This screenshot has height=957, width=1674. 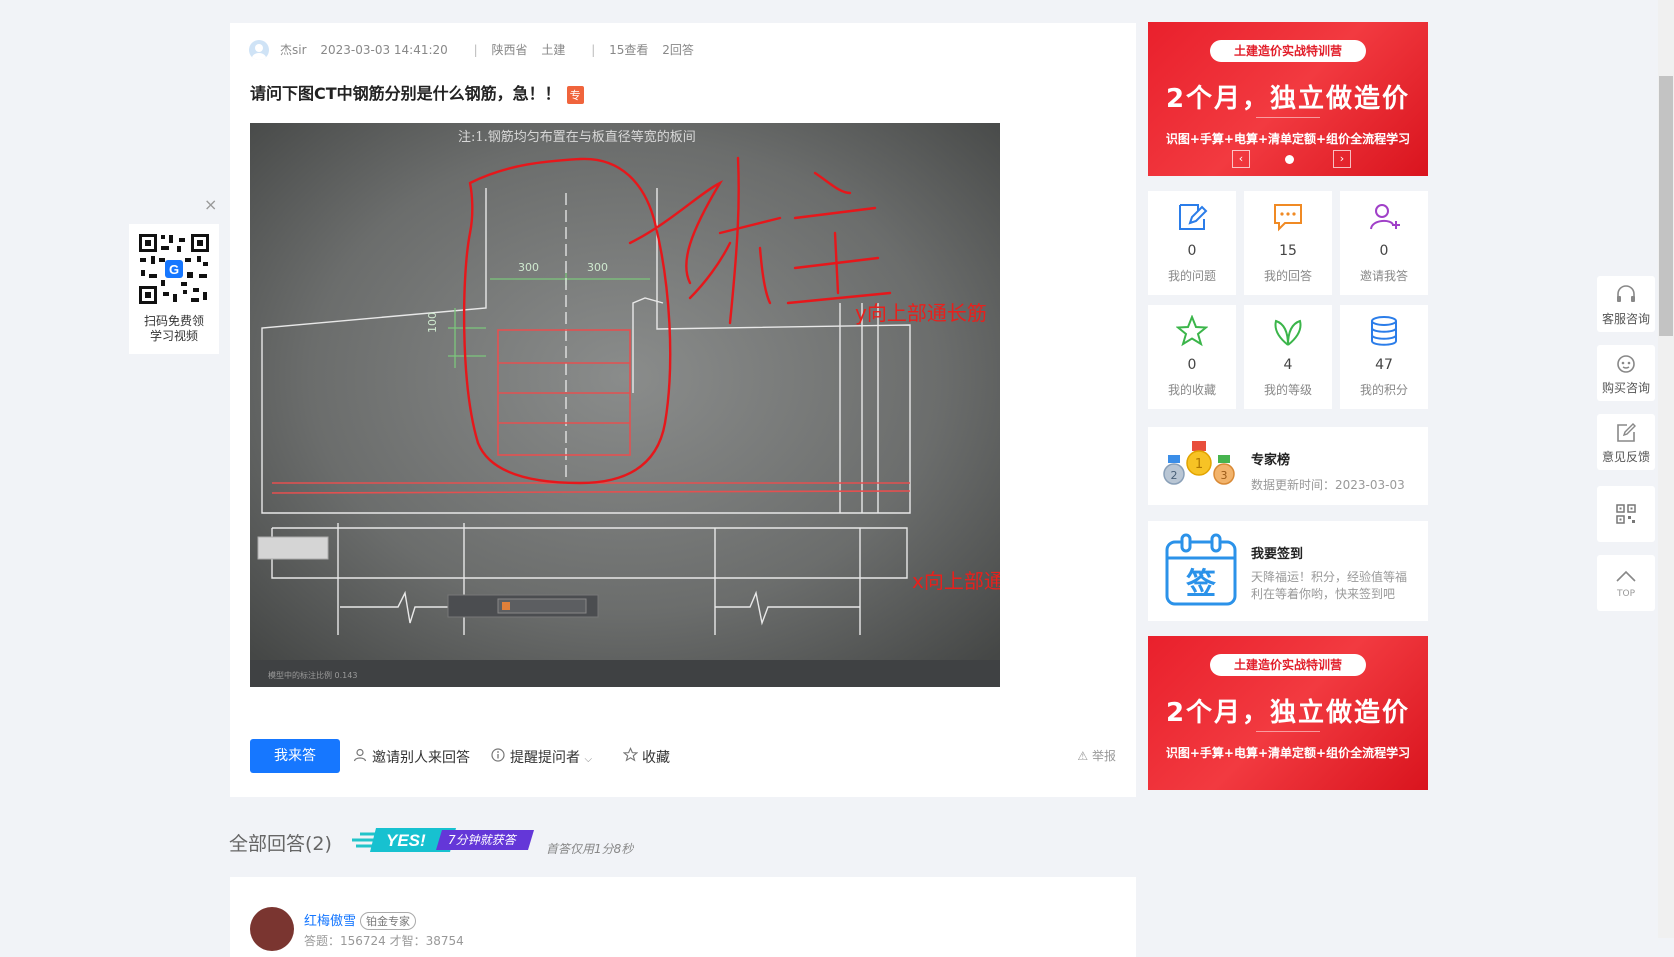 What do you see at coordinates (1096, 755) in the screenshot?
I see `report-button: ⚠ 举报` at bounding box center [1096, 755].